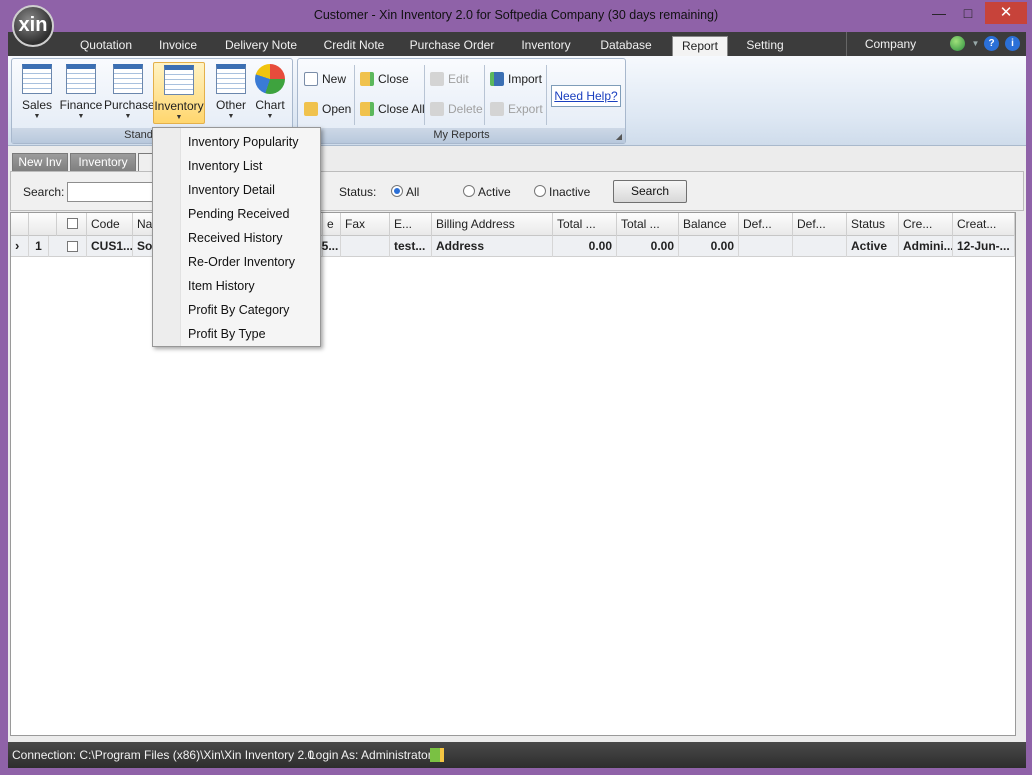  Describe the element at coordinates (261, 46) in the screenshot. I see `tab-delivery-note: Delivery Note` at that location.